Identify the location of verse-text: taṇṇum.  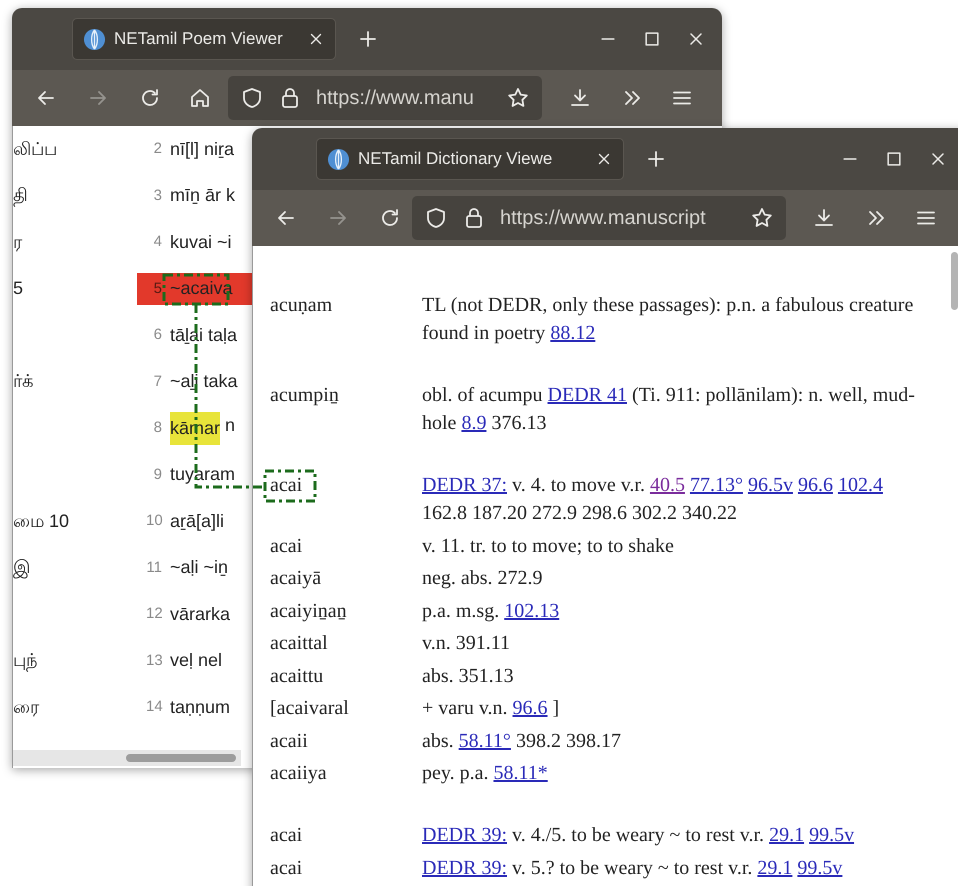
(200, 707).